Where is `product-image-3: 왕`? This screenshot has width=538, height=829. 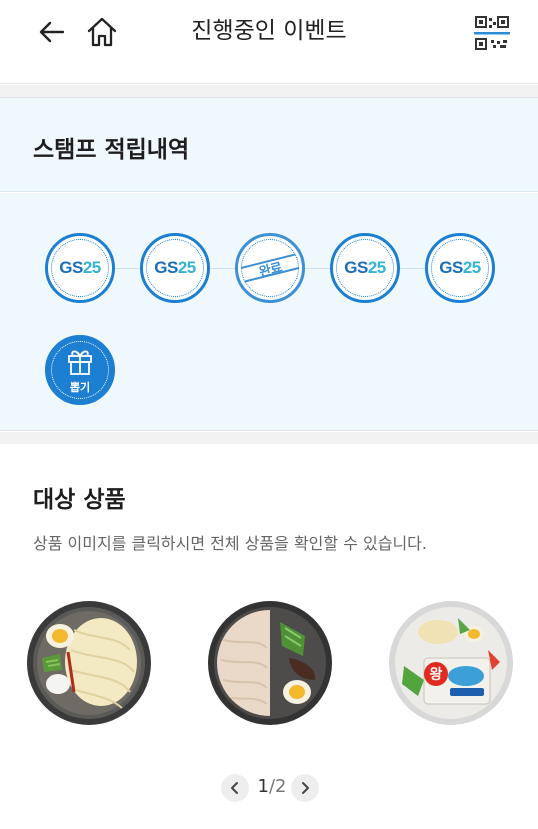
product-image-3: 왕 is located at coordinates (451, 663).